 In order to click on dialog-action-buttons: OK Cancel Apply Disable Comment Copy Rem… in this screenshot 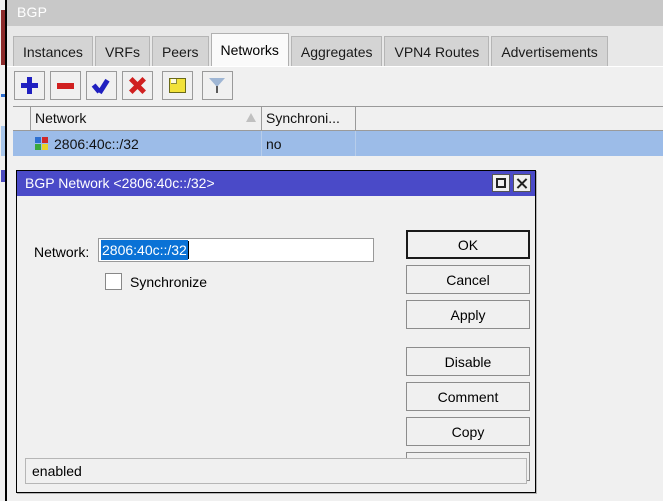, I will do `click(468, 358)`.